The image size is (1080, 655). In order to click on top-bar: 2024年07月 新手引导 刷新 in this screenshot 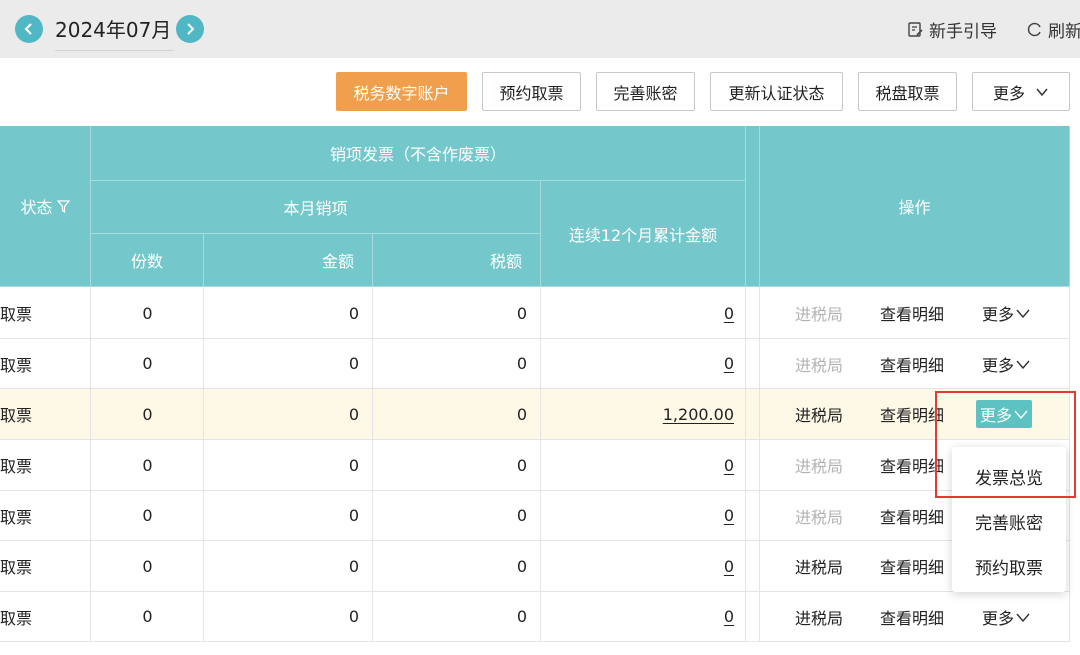, I will do `click(540, 29)`.